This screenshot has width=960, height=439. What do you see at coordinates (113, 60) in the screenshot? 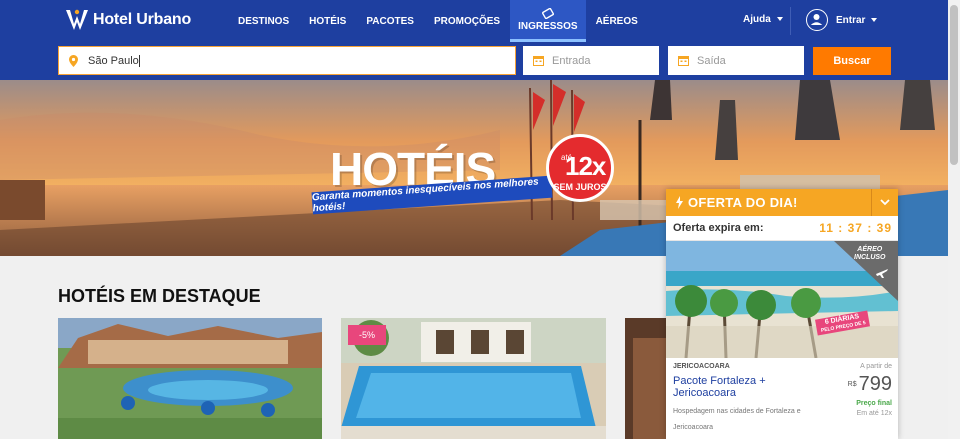
I see `destination-value: São Paulo` at bounding box center [113, 60].